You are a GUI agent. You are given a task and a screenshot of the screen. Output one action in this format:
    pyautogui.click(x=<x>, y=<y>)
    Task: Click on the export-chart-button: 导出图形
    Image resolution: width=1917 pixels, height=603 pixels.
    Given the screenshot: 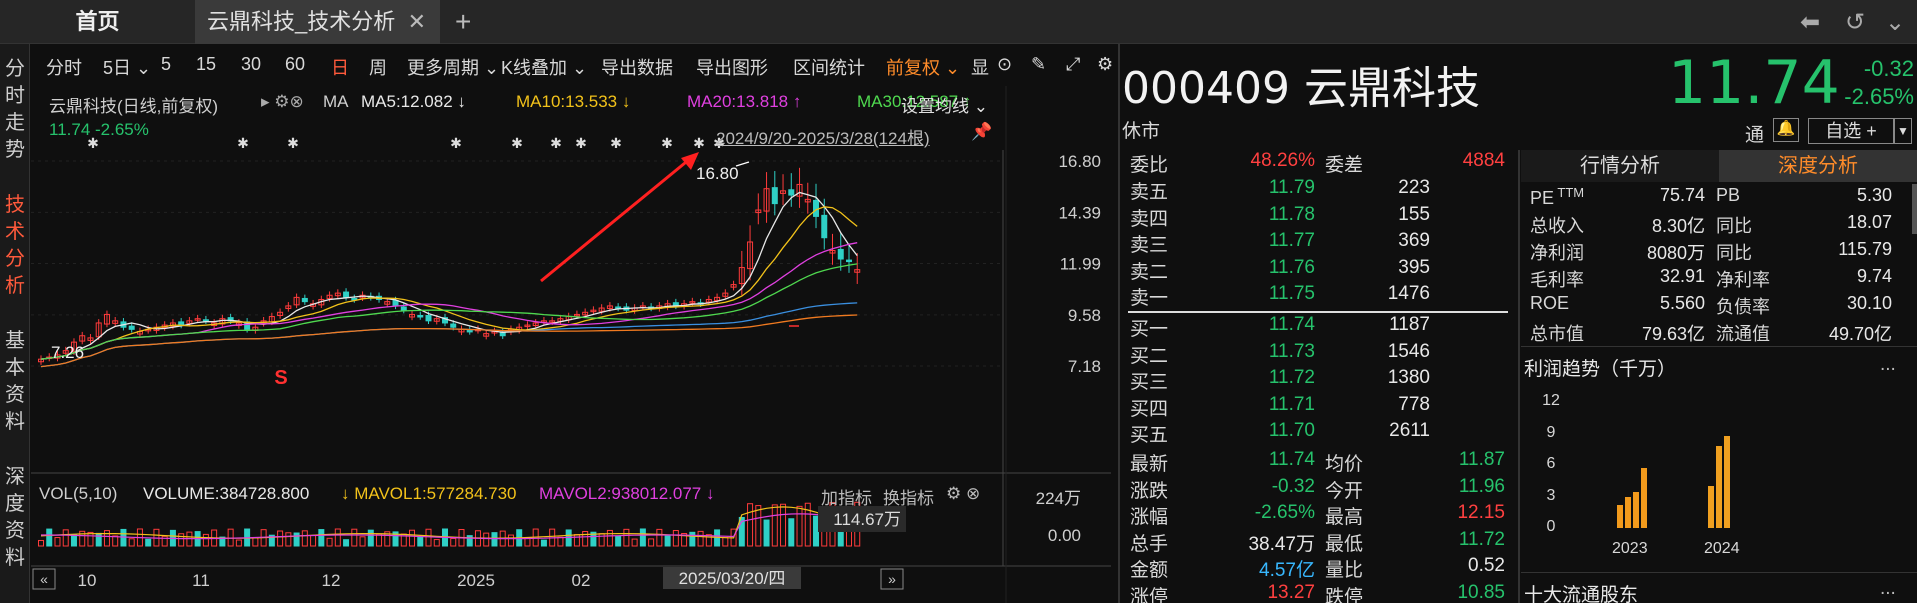 What is the action you would take?
    pyautogui.click(x=732, y=67)
    